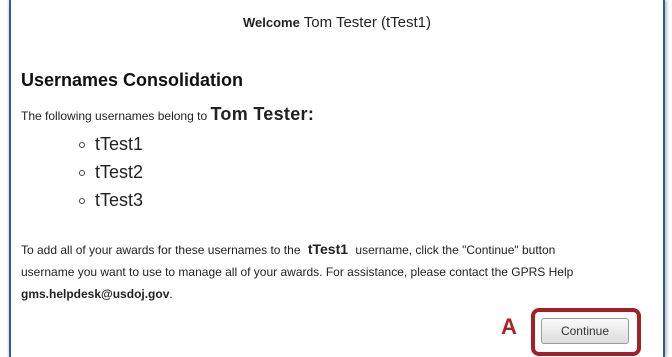 Image resolution: width=672 pixels, height=357 pixels. What do you see at coordinates (455, 250) in the screenshot?
I see `instructions-text-after: username, click the "Continue" button` at bounding box center [455, 250].